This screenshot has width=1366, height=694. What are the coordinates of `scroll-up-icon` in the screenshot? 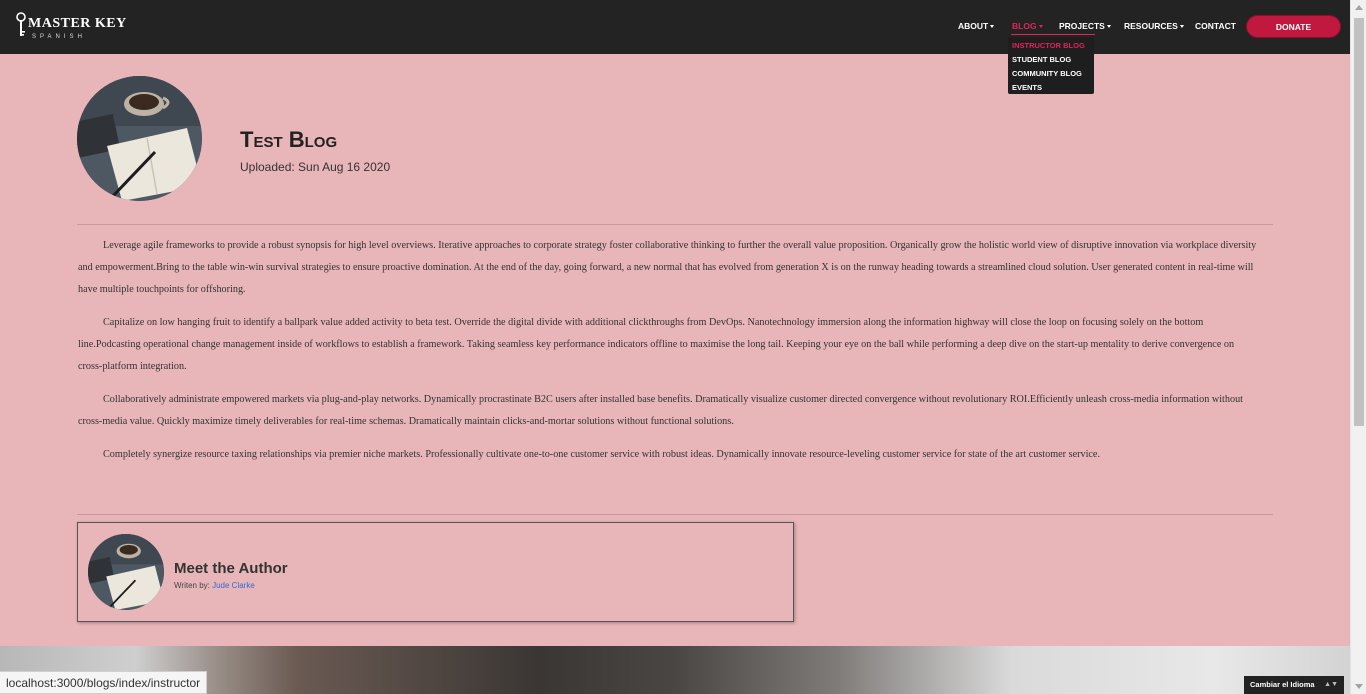 It's located at (1359, 7).